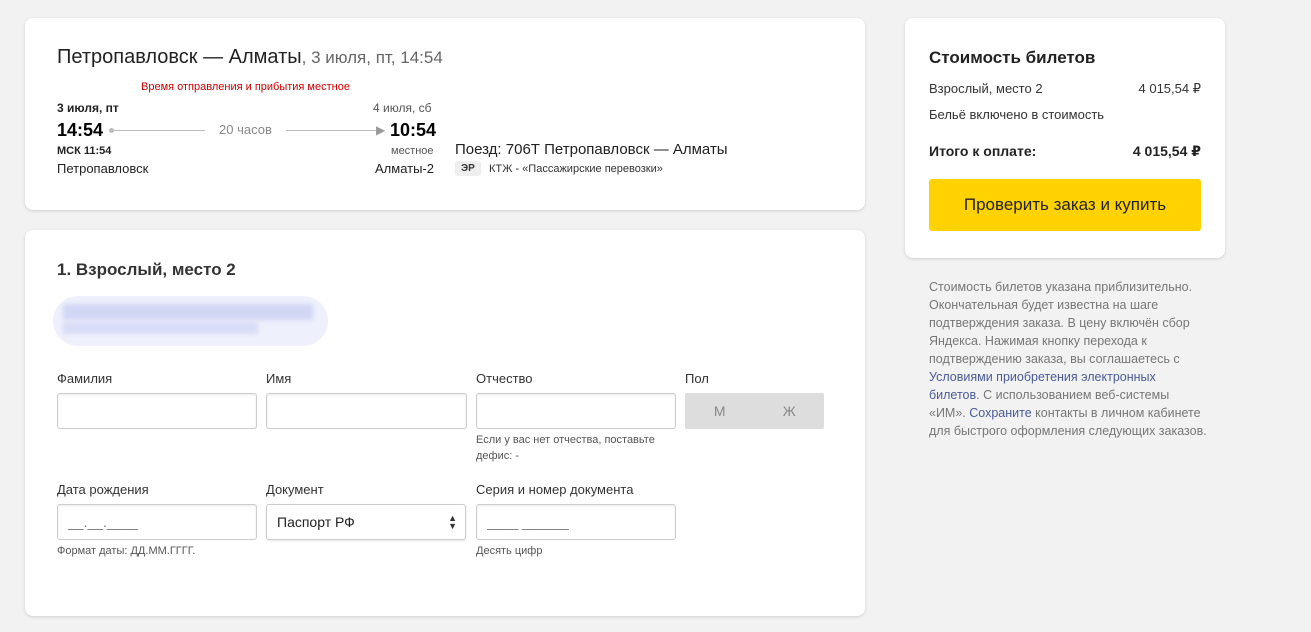 The image size is (1311, 632). I want to click on save-contacts-link: Сохраните, so click(1000, 413).